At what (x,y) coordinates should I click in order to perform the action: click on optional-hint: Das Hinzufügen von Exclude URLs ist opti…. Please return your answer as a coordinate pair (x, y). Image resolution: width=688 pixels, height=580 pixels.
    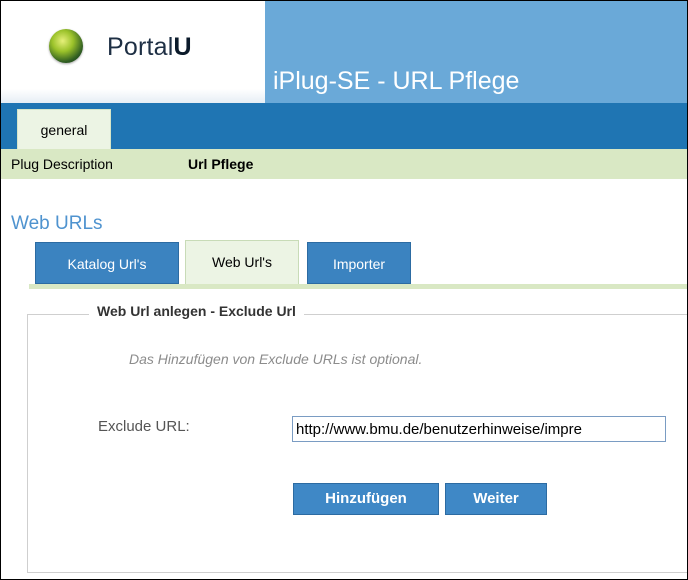
    Looking at the image, I should click on (276, 359).